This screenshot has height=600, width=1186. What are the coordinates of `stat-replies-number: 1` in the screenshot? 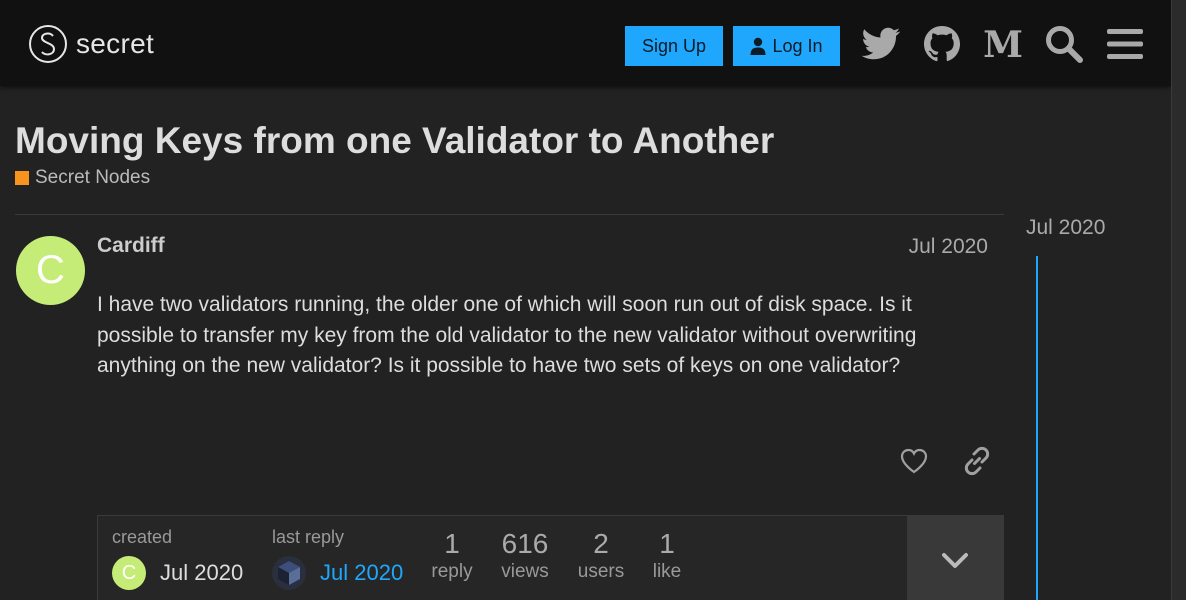 It's located at (452, 543).